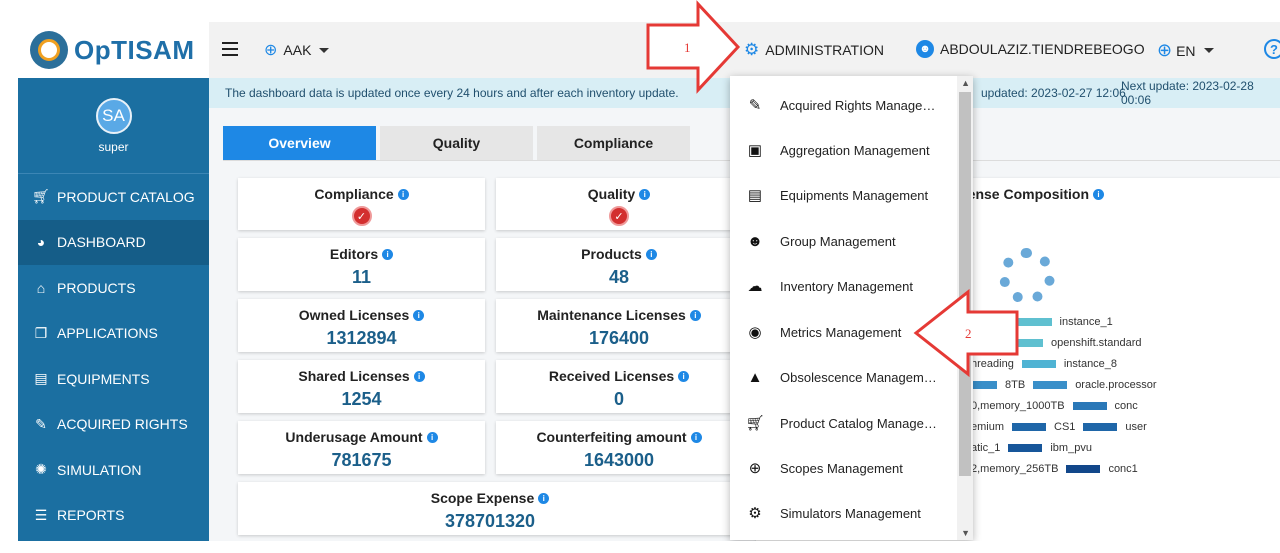 The width and height of the screenshot is (1280, 553). Describe the element at coordinates (354, 376) in the screenshot. I see `card-title-text: Shared Licenses` at that location.